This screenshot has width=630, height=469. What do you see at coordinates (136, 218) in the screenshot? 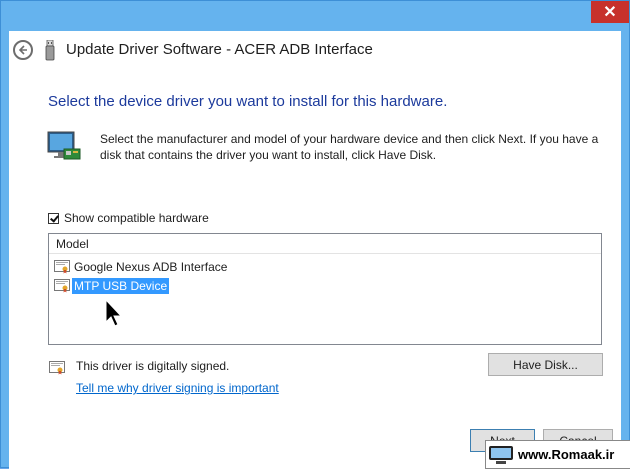
I see `show-compatible-label: Show compatible hardware` at bounding box center [136, 218].